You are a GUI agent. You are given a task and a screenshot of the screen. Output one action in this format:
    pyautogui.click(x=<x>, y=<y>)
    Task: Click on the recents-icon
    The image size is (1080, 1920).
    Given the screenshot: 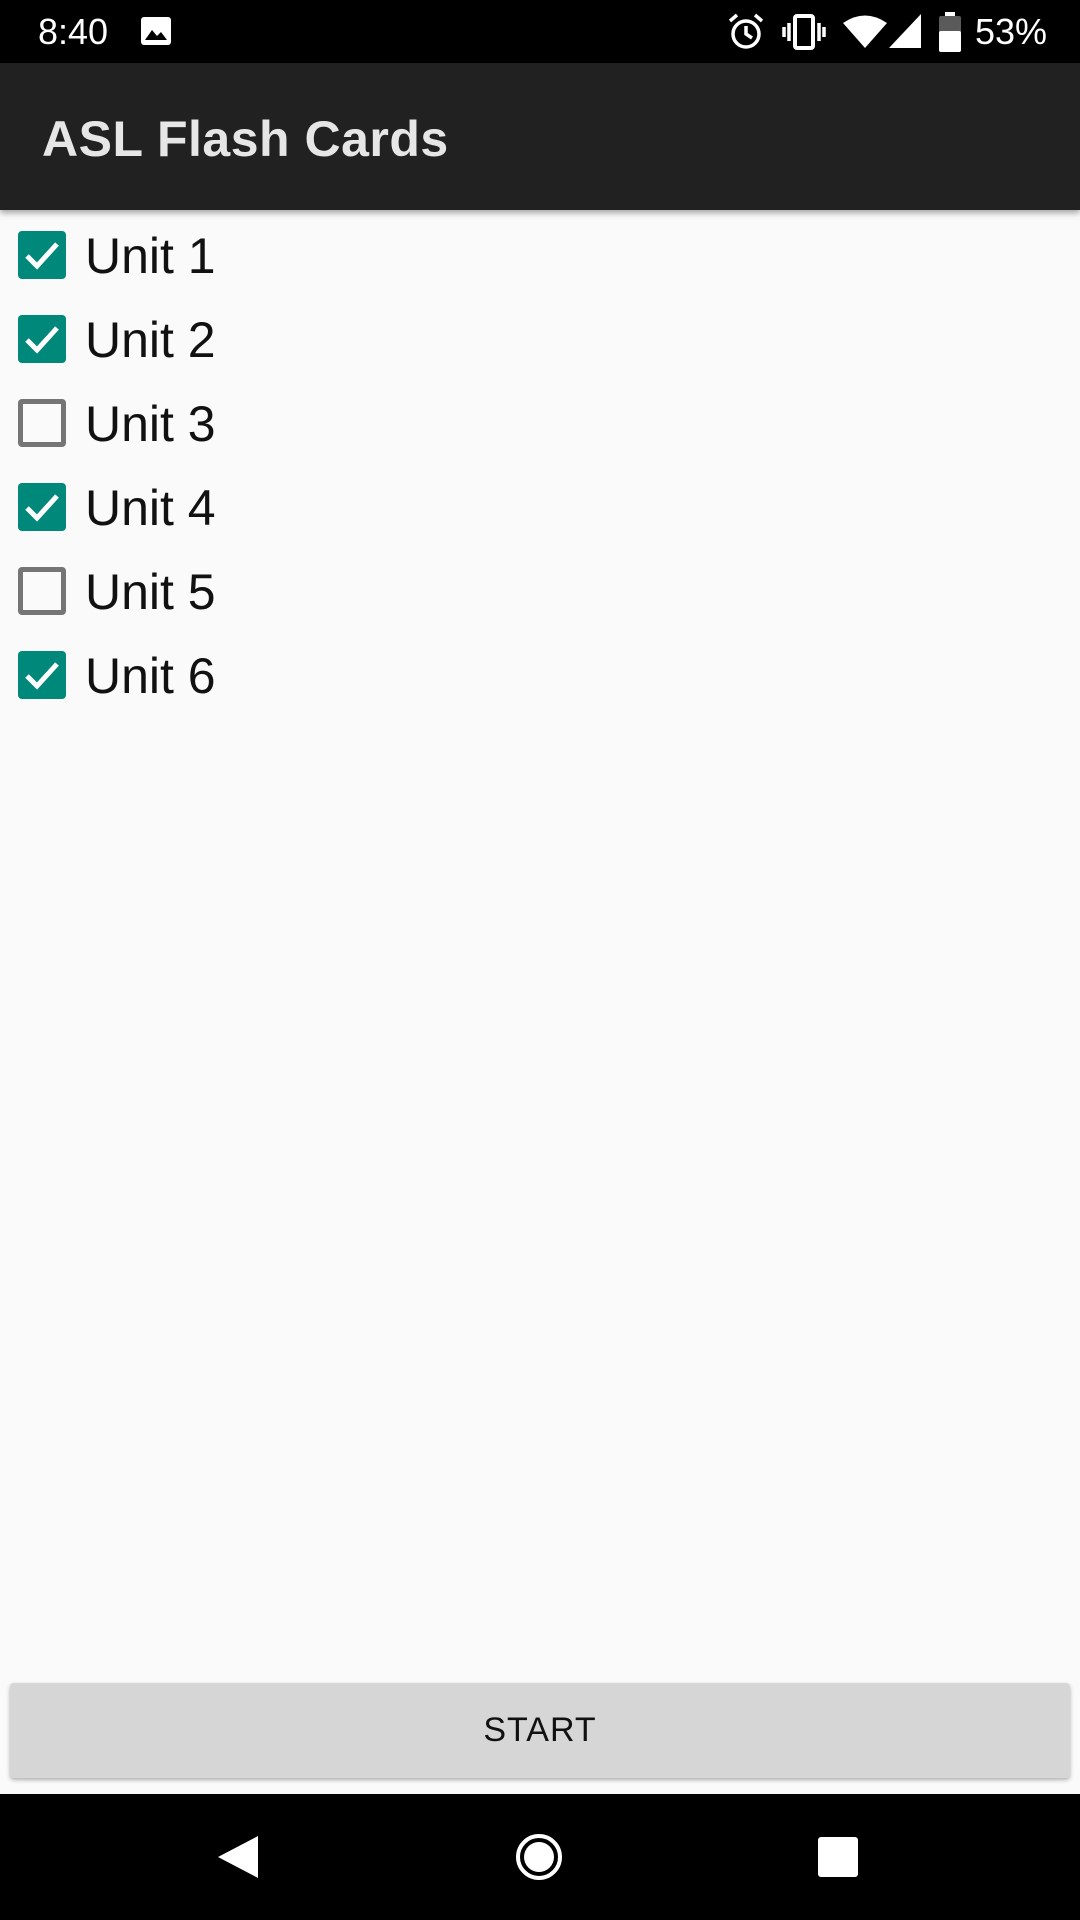 What is the action you would take?
    pyautogui.click(x=838, y=1857)
    